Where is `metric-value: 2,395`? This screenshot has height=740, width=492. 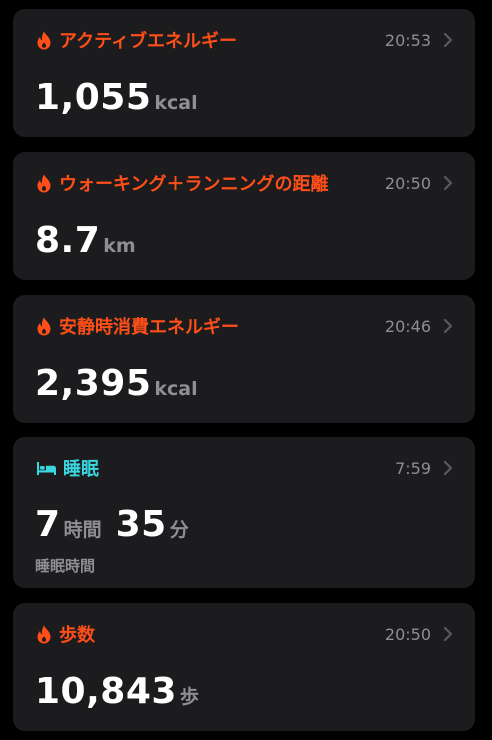
metric-value: 2,395 is located at coordinates (93, 383).